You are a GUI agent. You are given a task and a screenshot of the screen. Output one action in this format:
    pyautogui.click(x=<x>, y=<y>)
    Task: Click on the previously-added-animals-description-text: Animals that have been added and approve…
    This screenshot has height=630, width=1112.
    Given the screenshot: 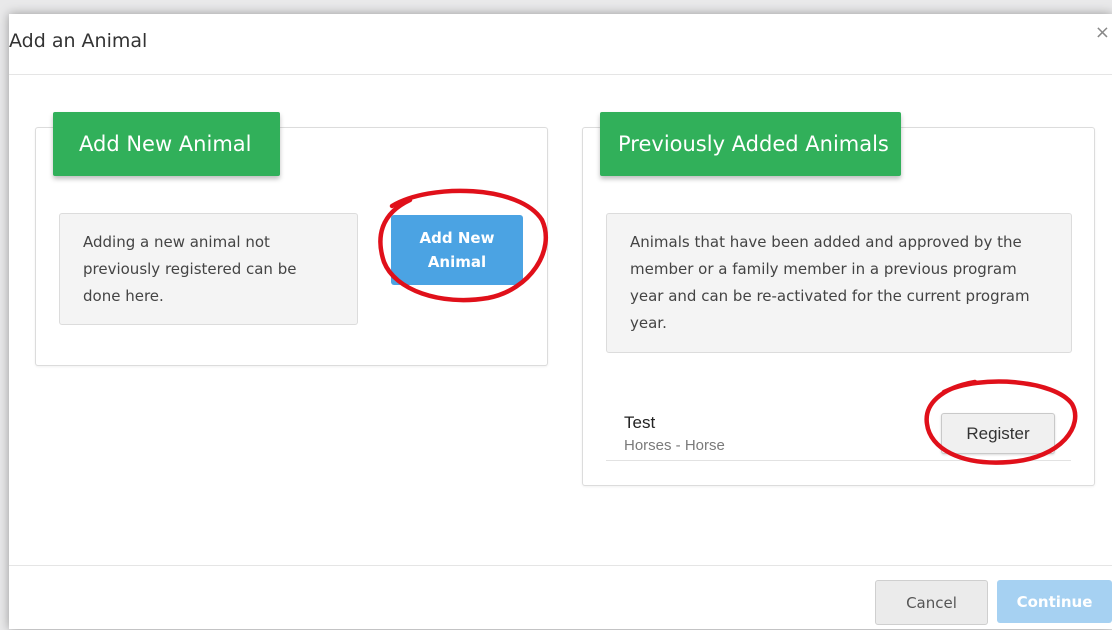 What is the action you would take?
    pyautogui.click(x=830, y=282)
    